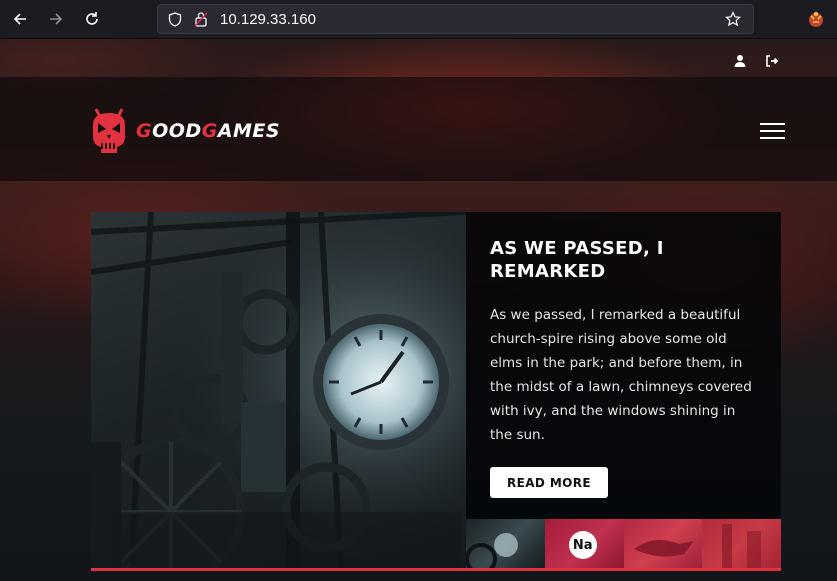  What do you see at coordinates (20, 19) in the screenshot?
I see `back-arrow-icon` at bounding box center [20, 19].